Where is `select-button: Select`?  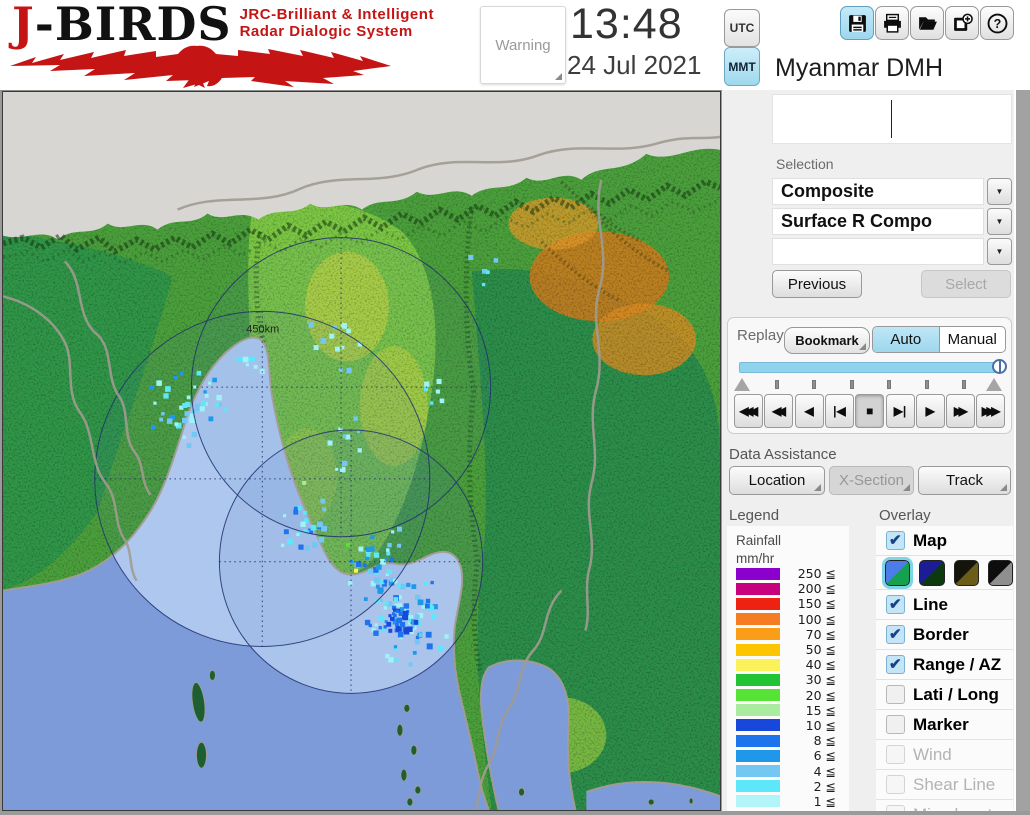
select-button: Select is located at coordinates (966, 284).